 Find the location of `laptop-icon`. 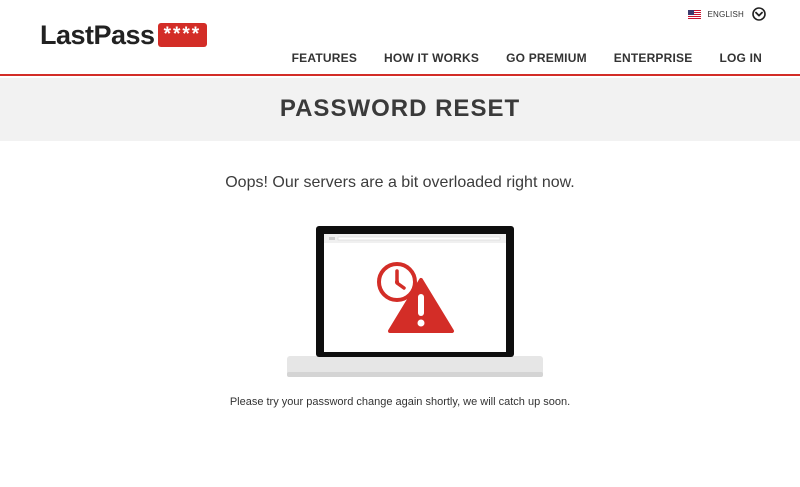

laptop-icon is located at coordinates (415, 301).